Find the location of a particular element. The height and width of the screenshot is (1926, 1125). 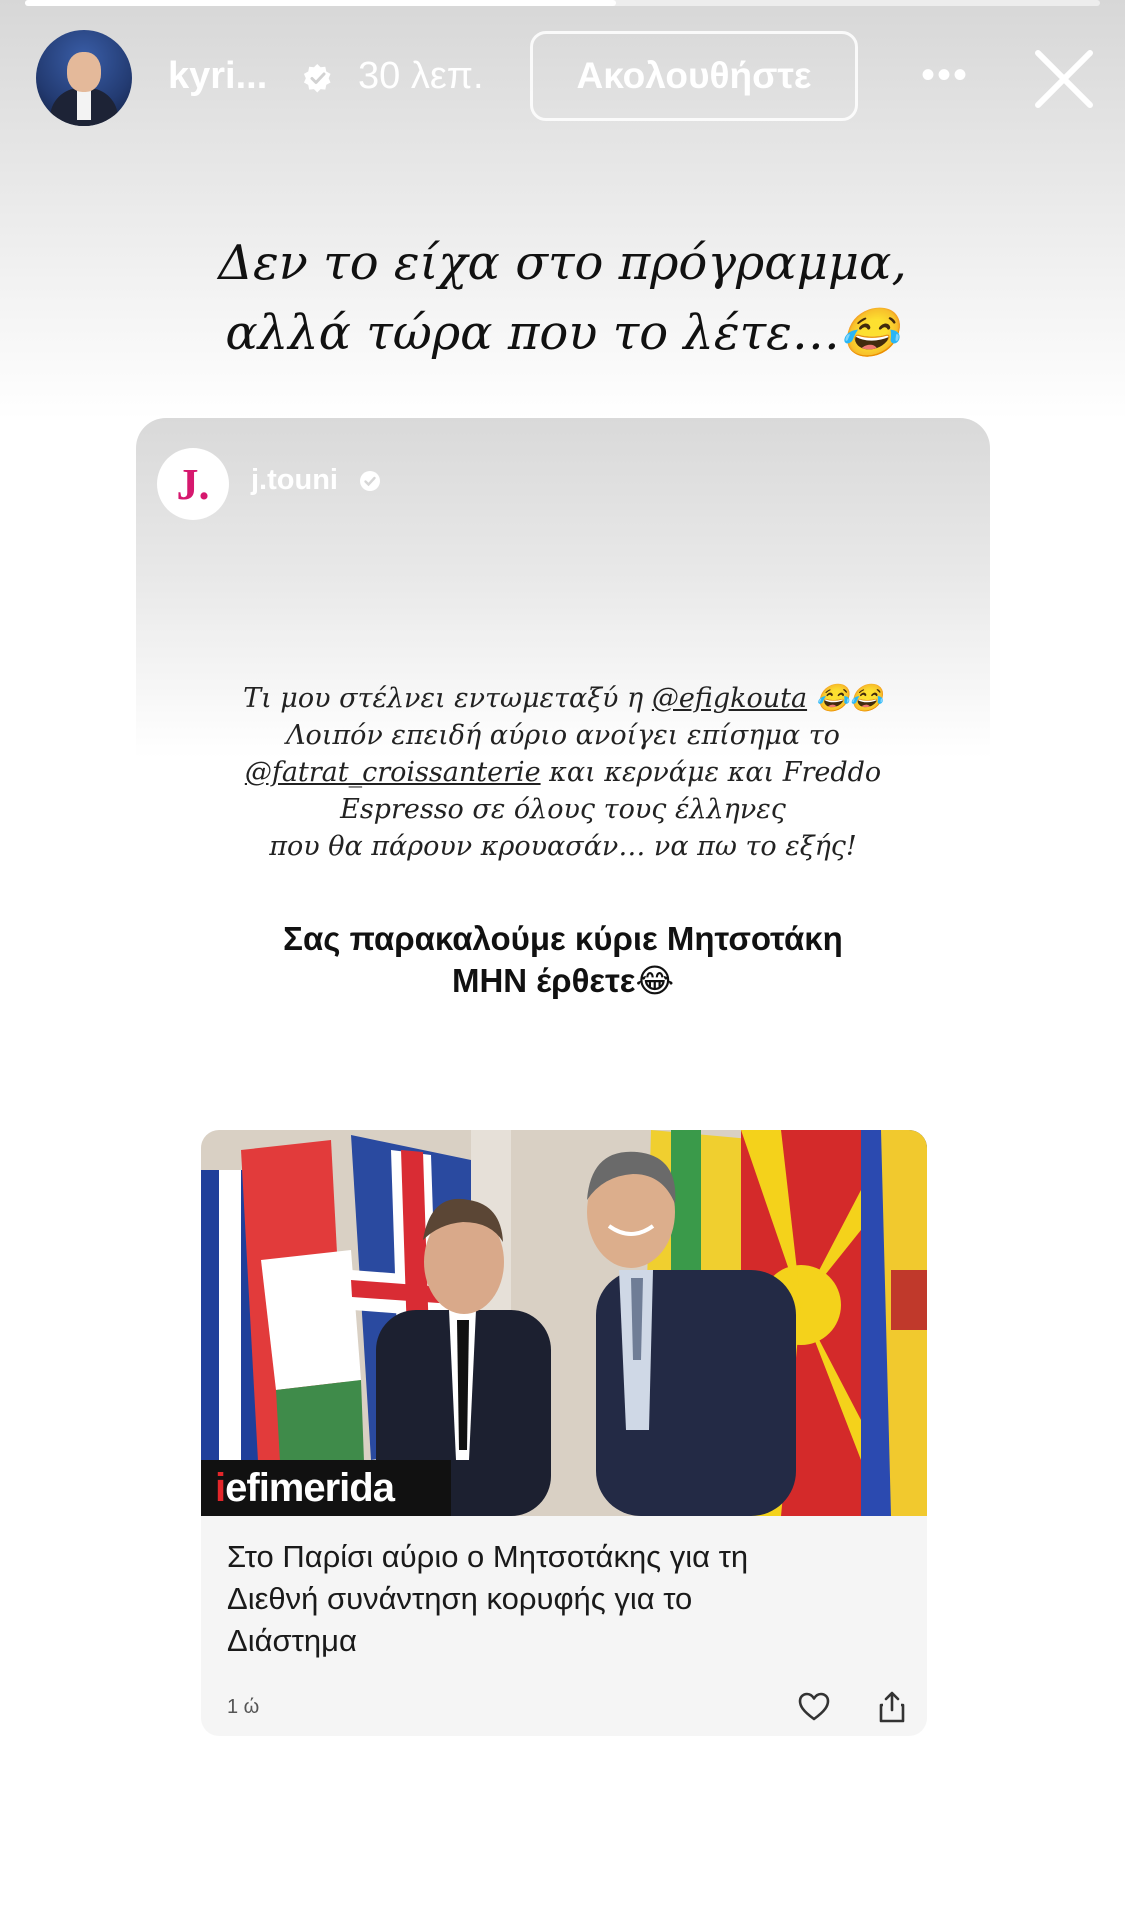

follow-button: Ακολουθήστε is located at coordinates (694, 76).